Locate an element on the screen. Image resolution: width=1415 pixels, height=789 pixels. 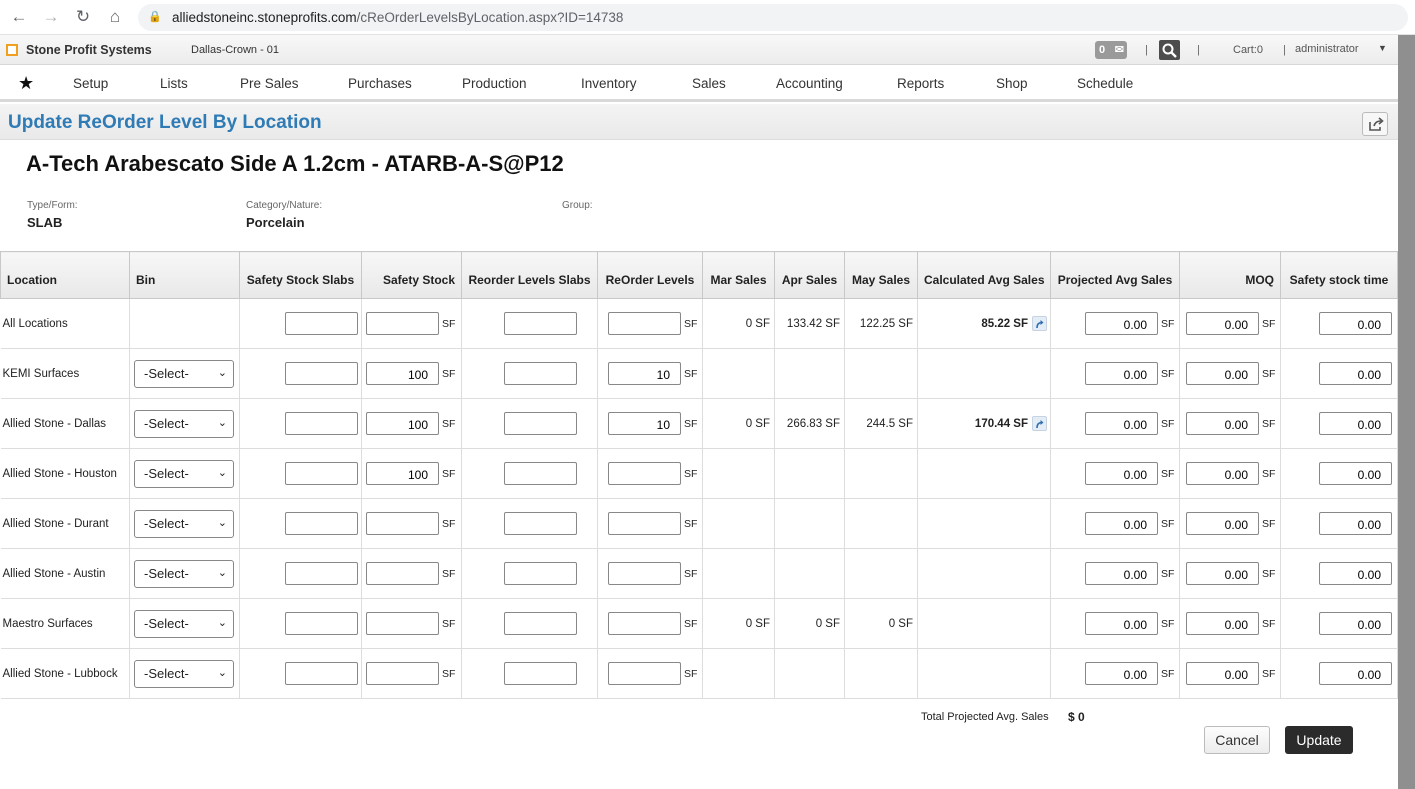
app-name: Stone Profit Systems is located at coordinates (89, 50).